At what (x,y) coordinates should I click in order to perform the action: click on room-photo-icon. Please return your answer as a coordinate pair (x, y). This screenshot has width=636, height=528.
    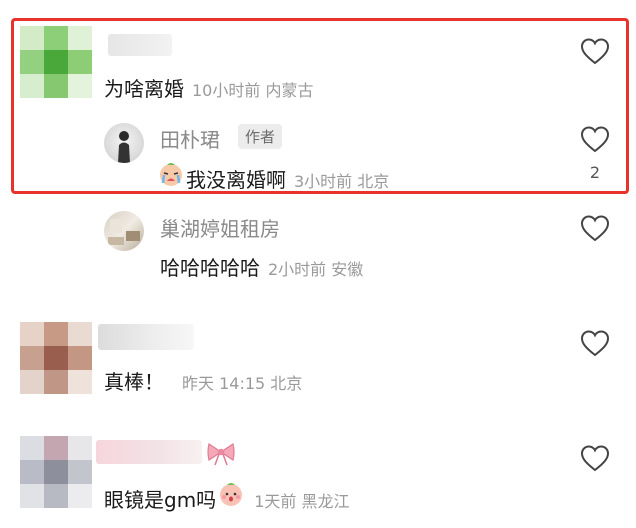
    Looking at the image, I should click on (124, 232).